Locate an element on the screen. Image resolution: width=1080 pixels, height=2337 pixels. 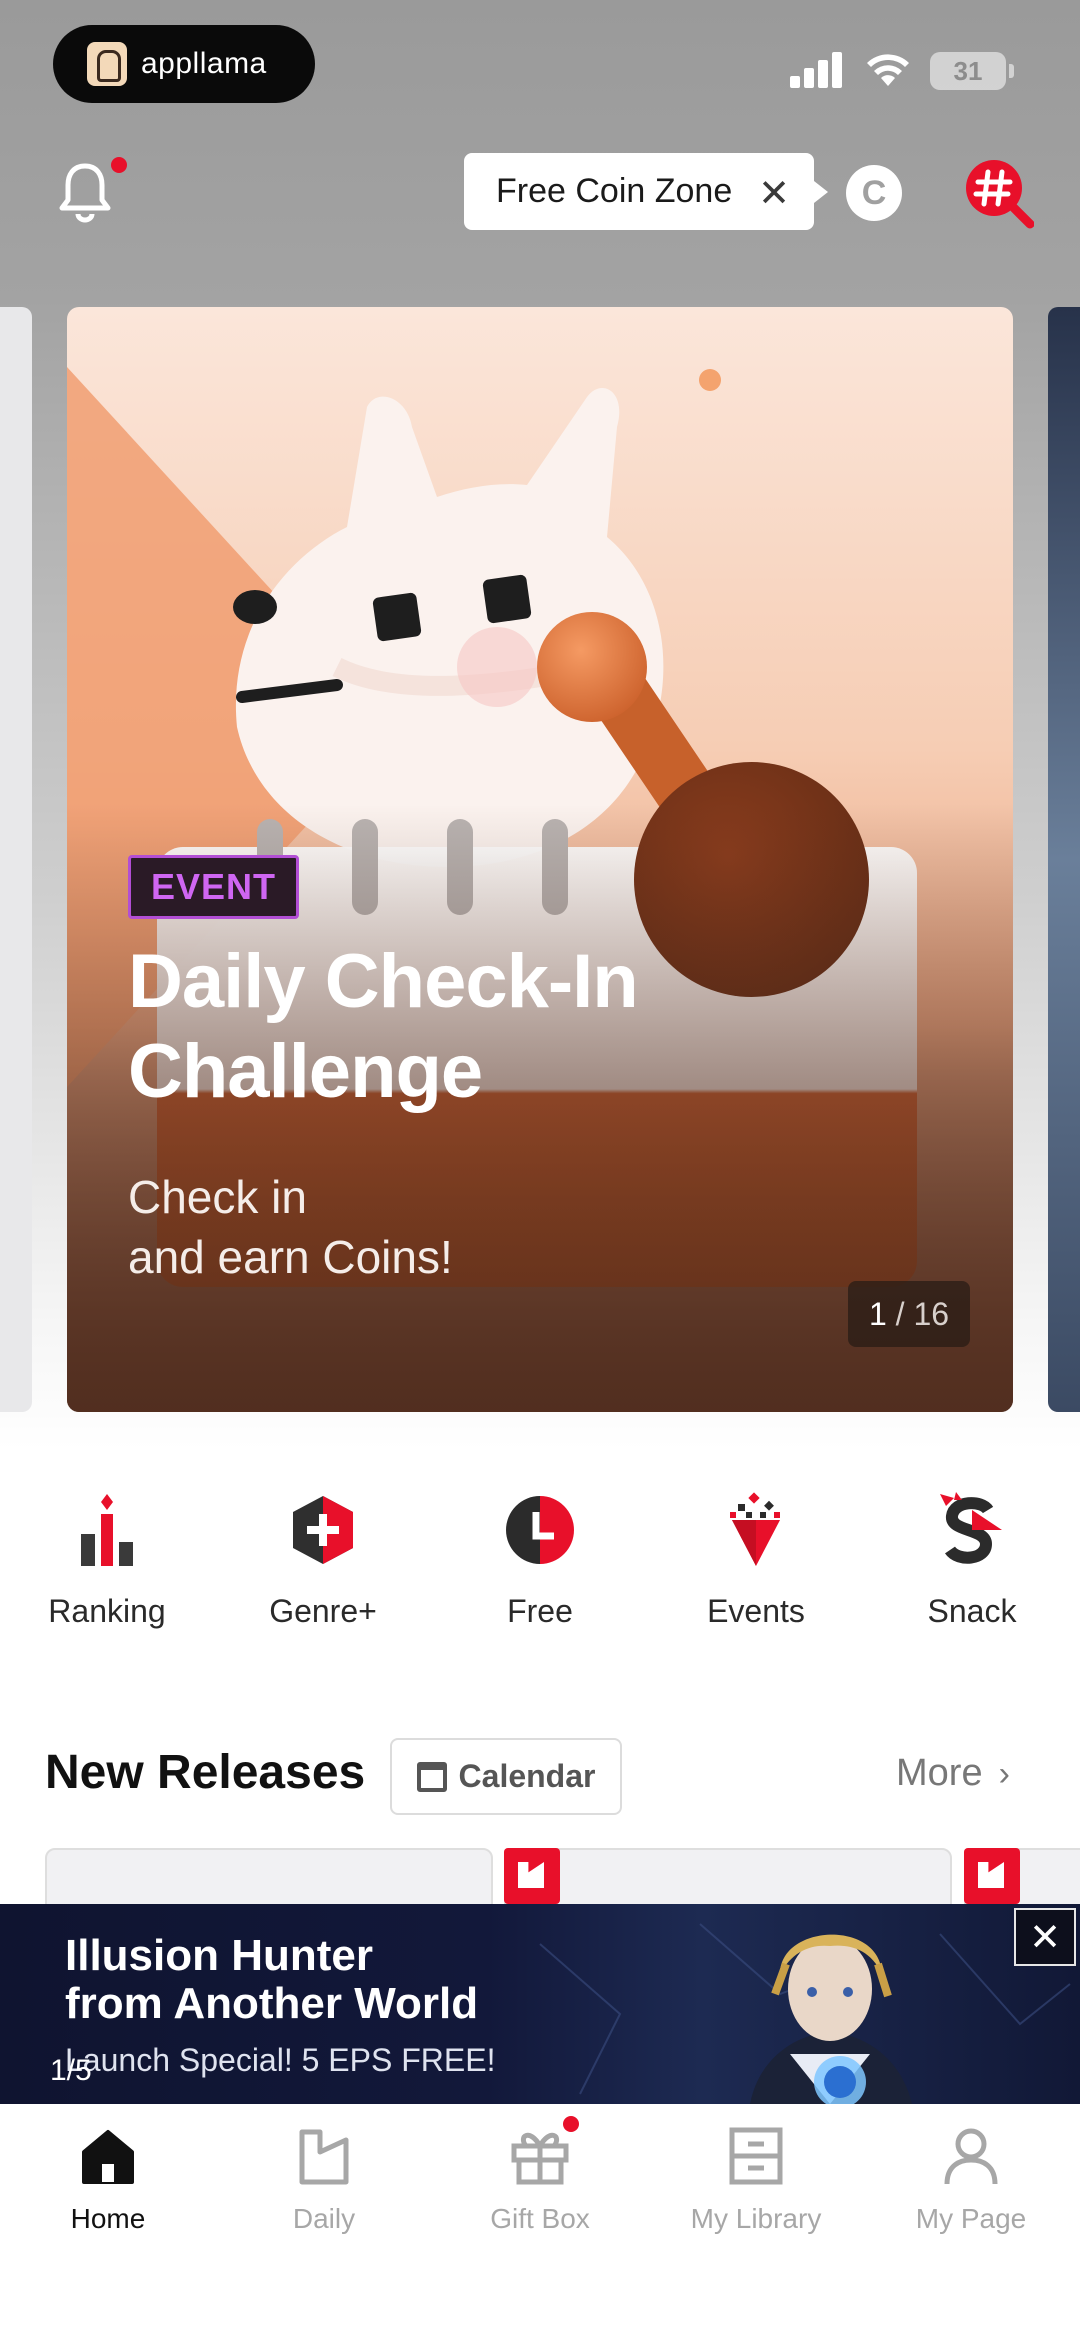
calendar-button: Calendar is located at coordinates (506, 1776).